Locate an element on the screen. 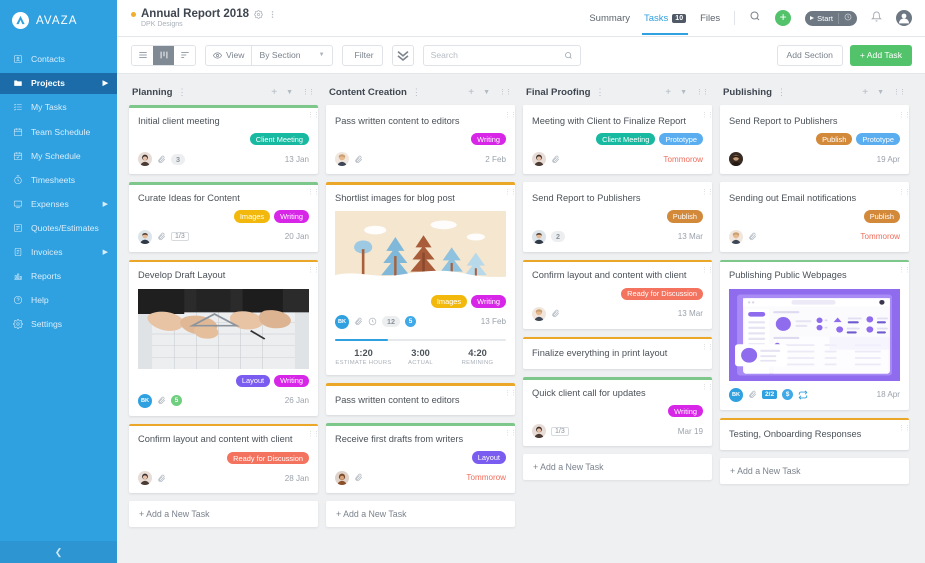 The height and width of the screenshot is (563, 925). add-task-button: + Add Task is located at coordinates (880, 55).